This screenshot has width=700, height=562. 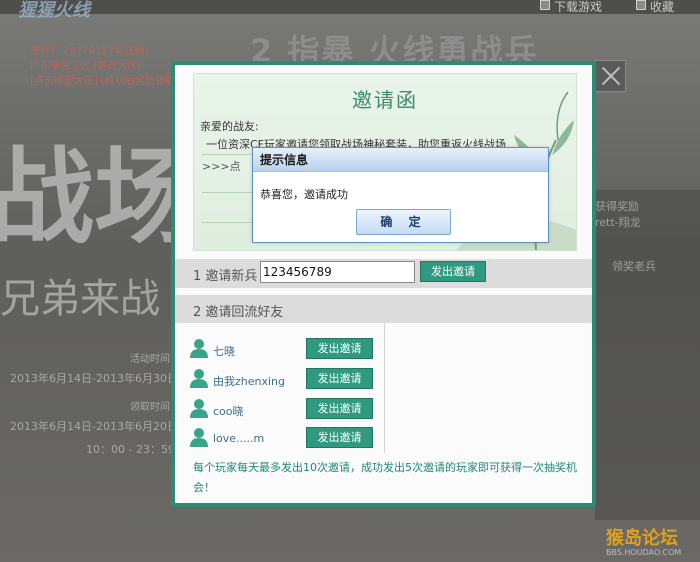 I want to click on letter-greeting: 亲爱的战友:, so click(x=229, y=126).